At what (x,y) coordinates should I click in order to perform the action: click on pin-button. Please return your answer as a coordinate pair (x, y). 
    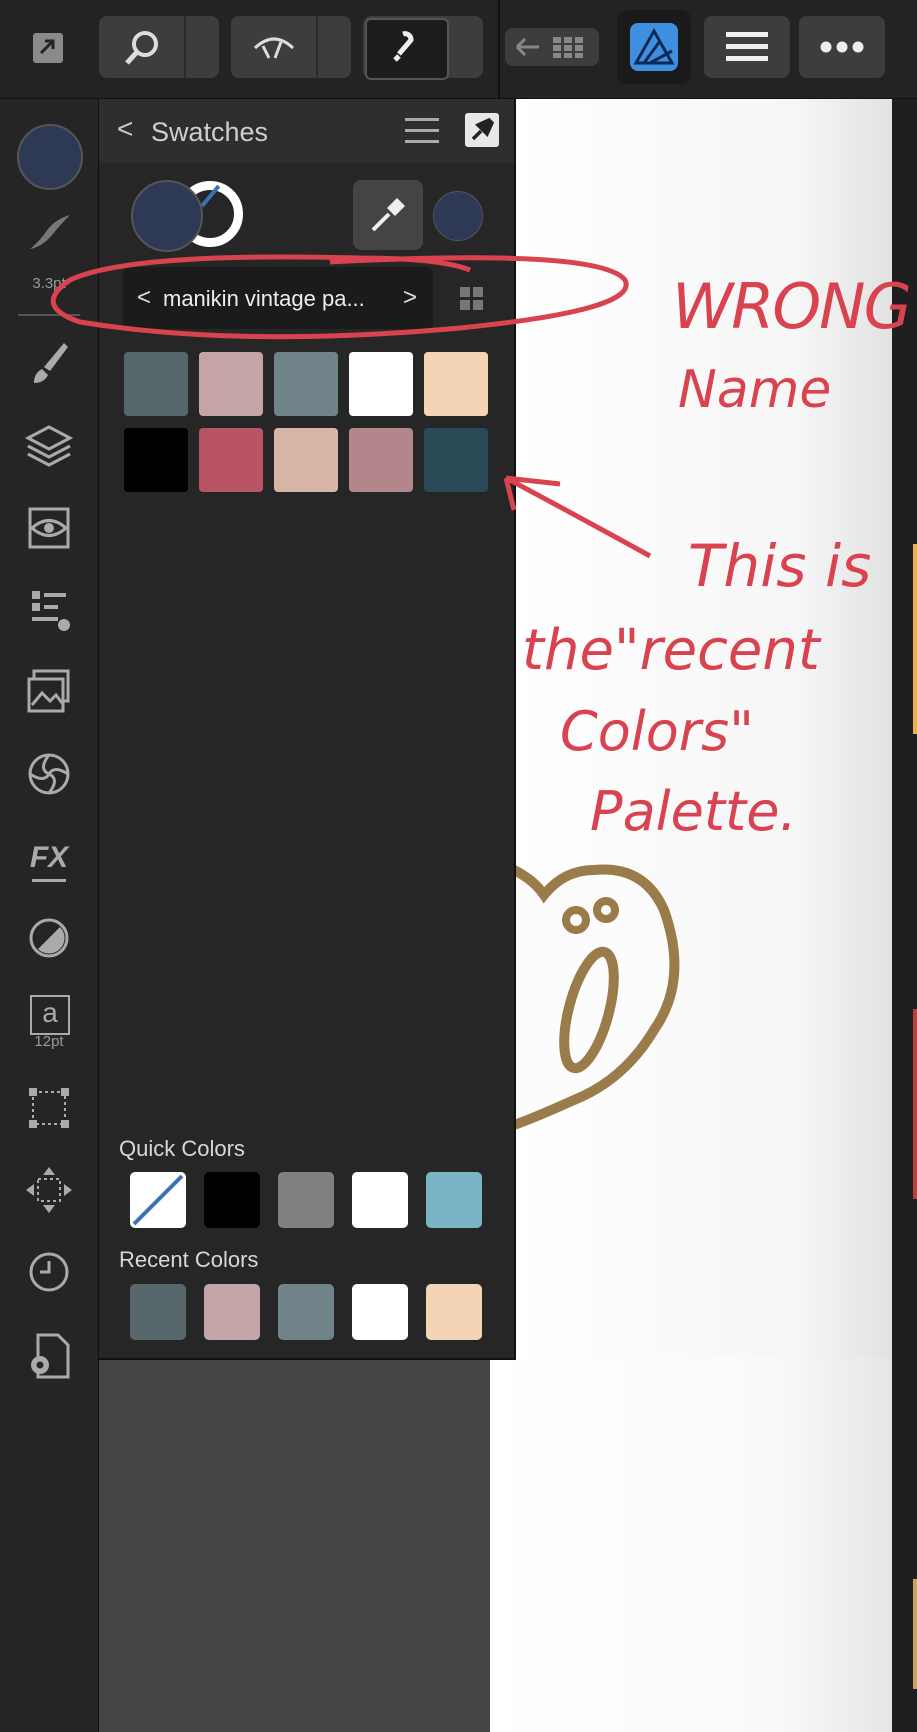
    Looking at the image, I should click on (482, 130).